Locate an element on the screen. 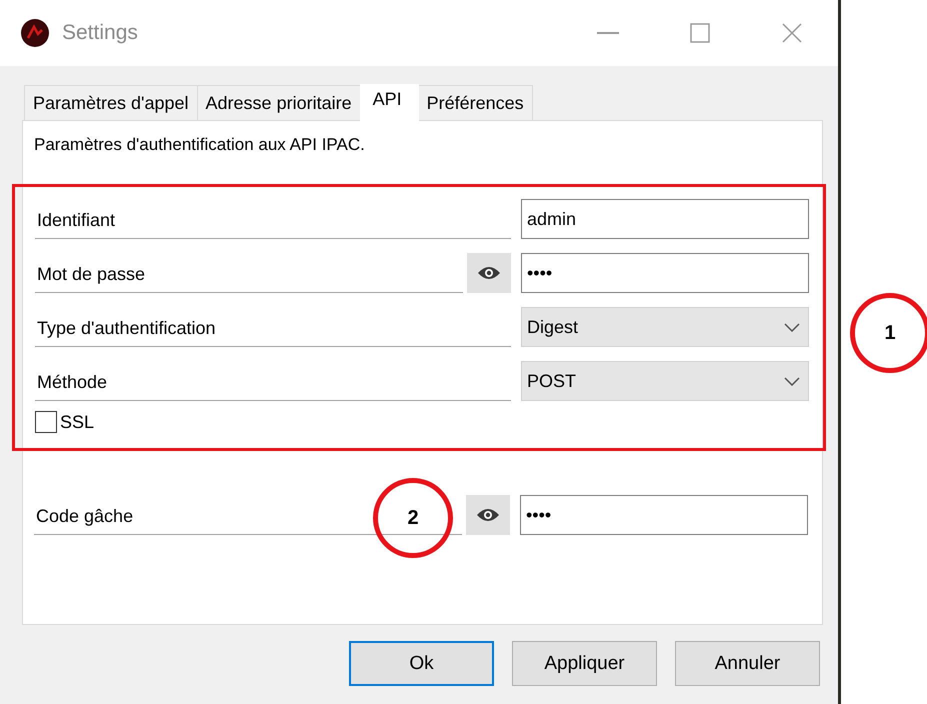 This screenshot has width=927, height=704. field-label: Méthode is located at coordinates (273, 381).